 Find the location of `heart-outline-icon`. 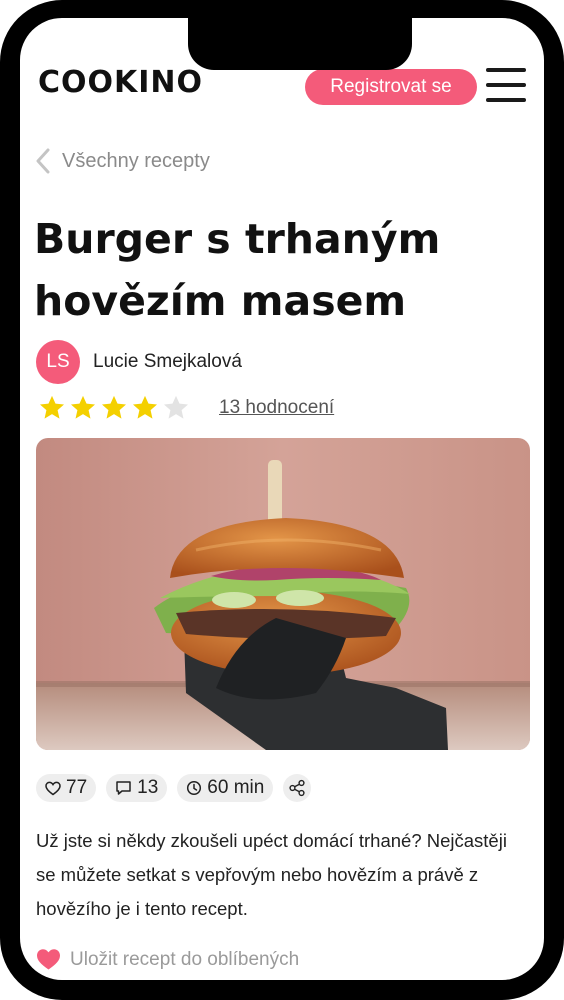

heart-outline-icon is located at coordinates (53, 788).